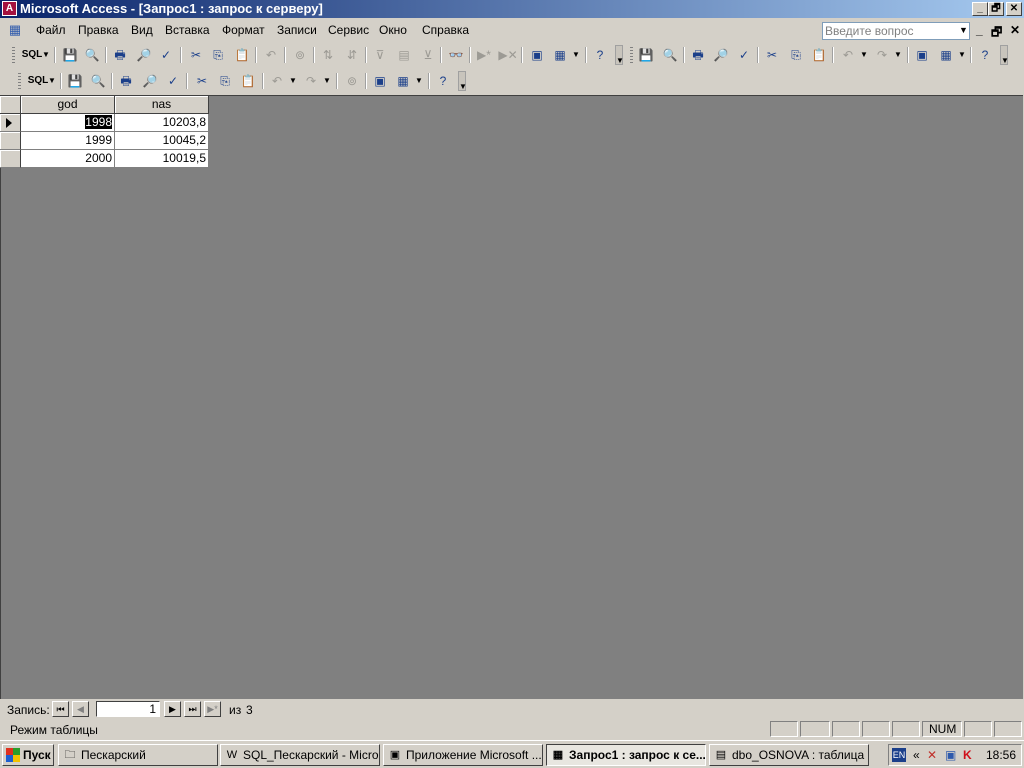  I want to click on menu-view: Вид, so click(142, 30).